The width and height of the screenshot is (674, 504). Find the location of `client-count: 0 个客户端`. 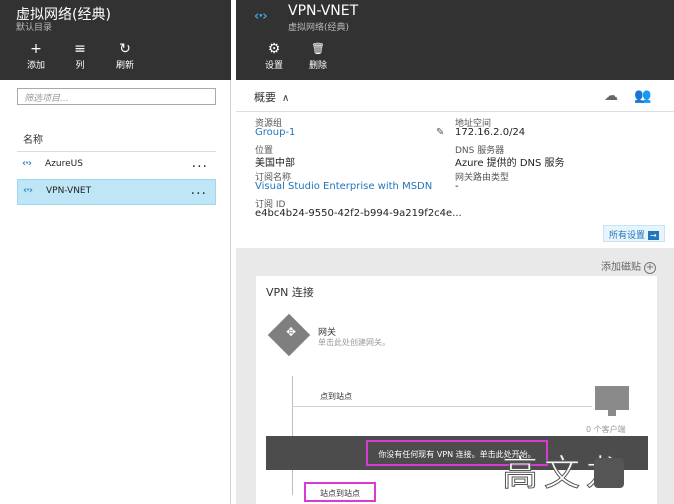

client-count: 0 个客户端 is located at coordinates (606, 429).